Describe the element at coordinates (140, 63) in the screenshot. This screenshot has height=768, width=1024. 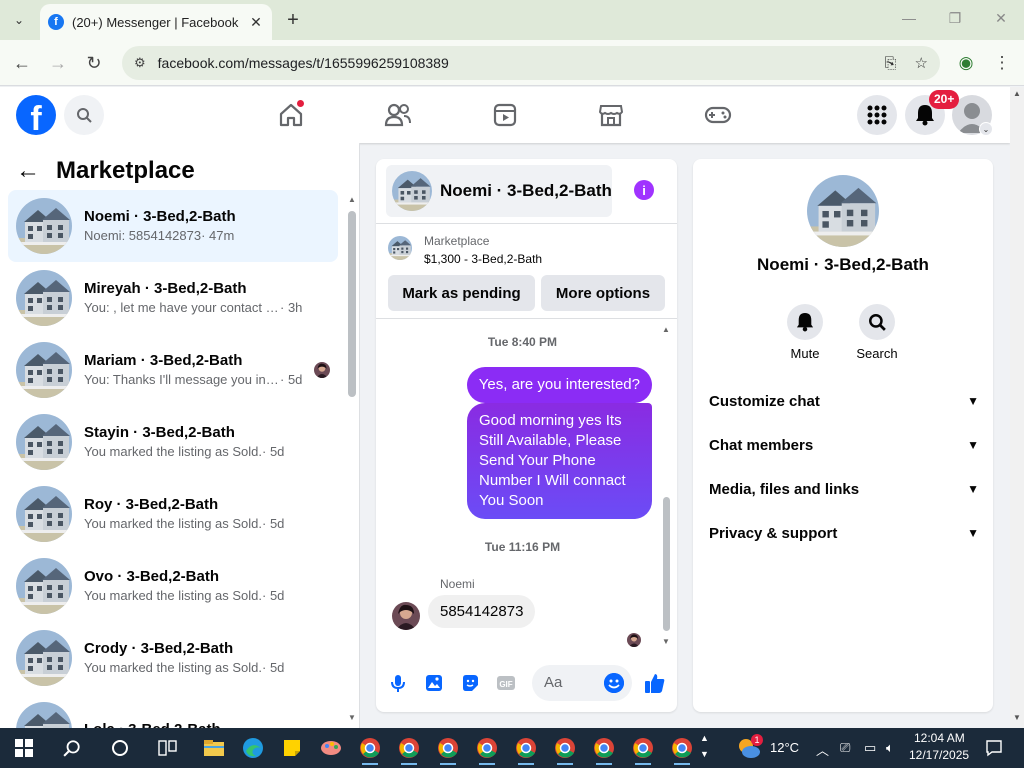
I see `site-settings-icon: ⚙` at that location.